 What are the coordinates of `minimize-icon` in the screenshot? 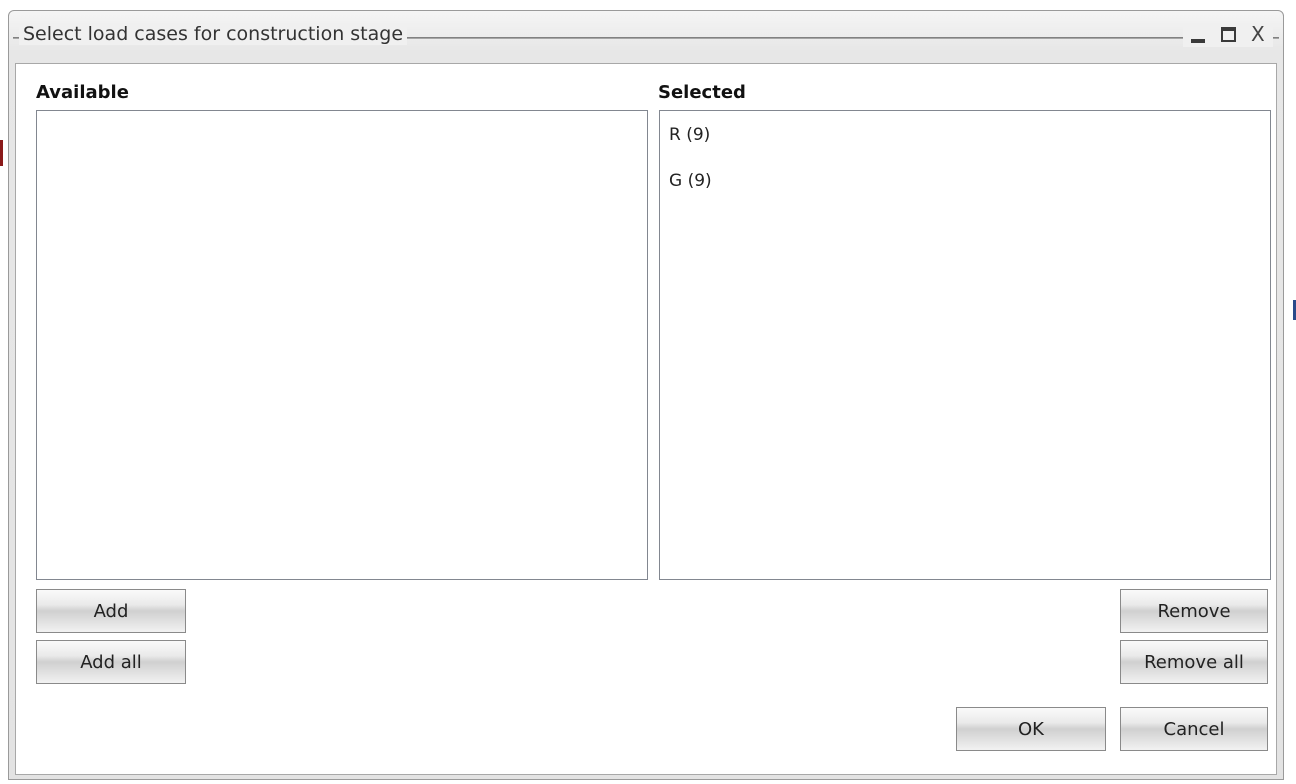 It's located at (1198, 41).